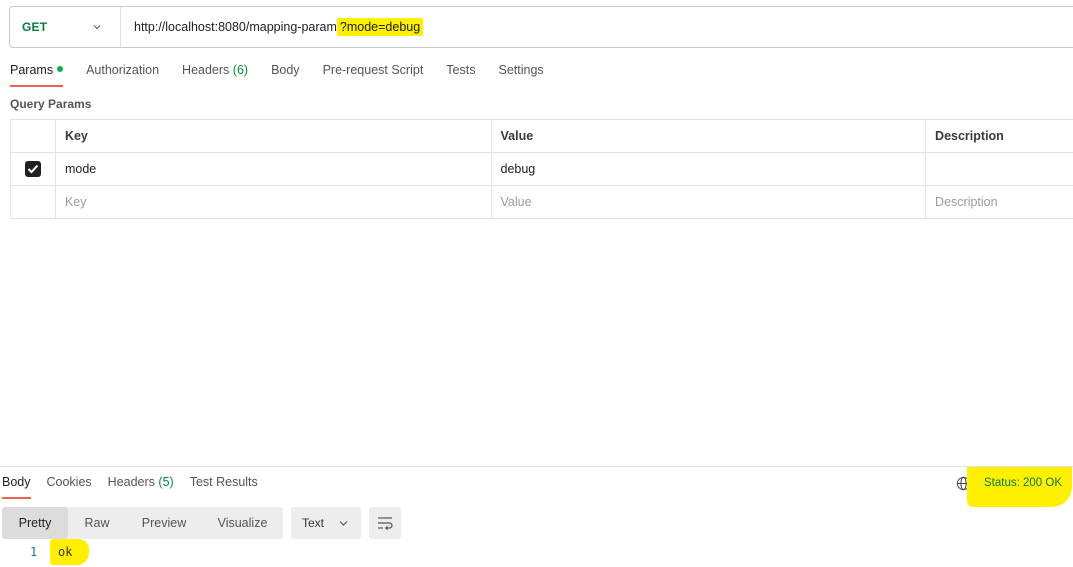  I want to click on params-indicator-dot, so click(60, 69).